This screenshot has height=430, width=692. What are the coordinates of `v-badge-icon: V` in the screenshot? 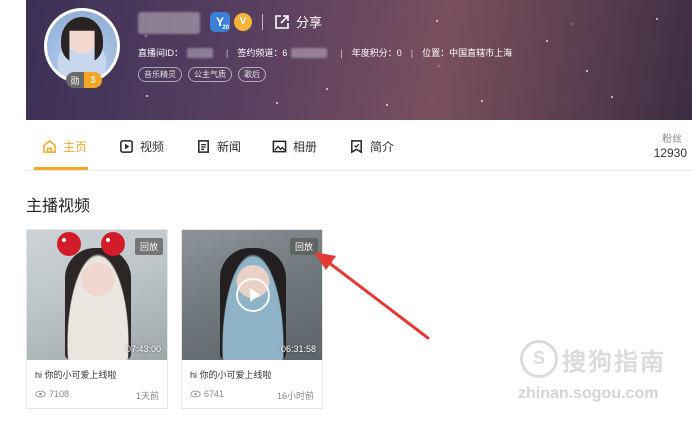 It's located at (243, 22).